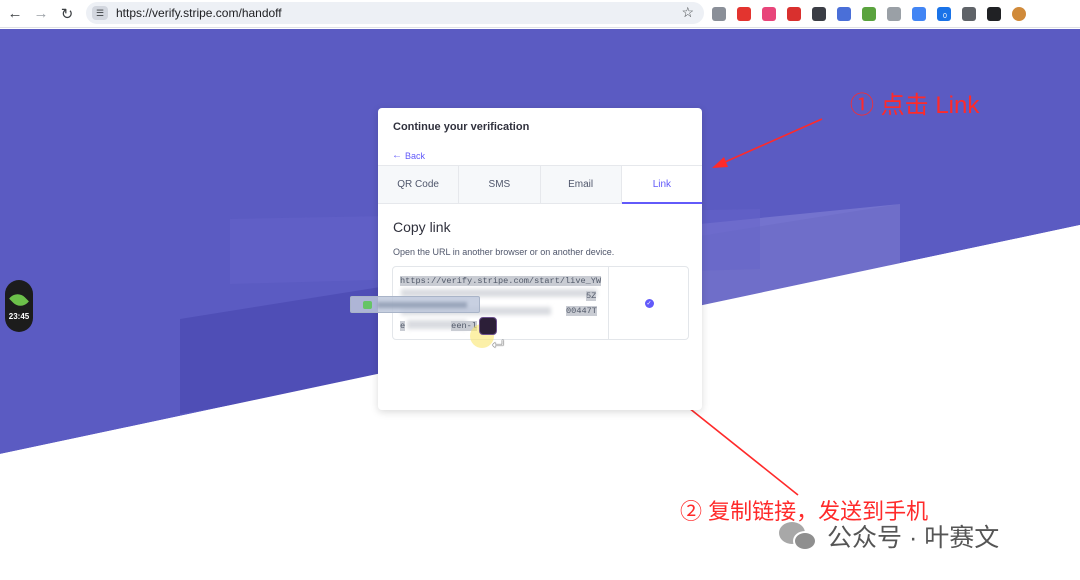  I want to click on forward-arrow-icon: →, so click(41, 14).